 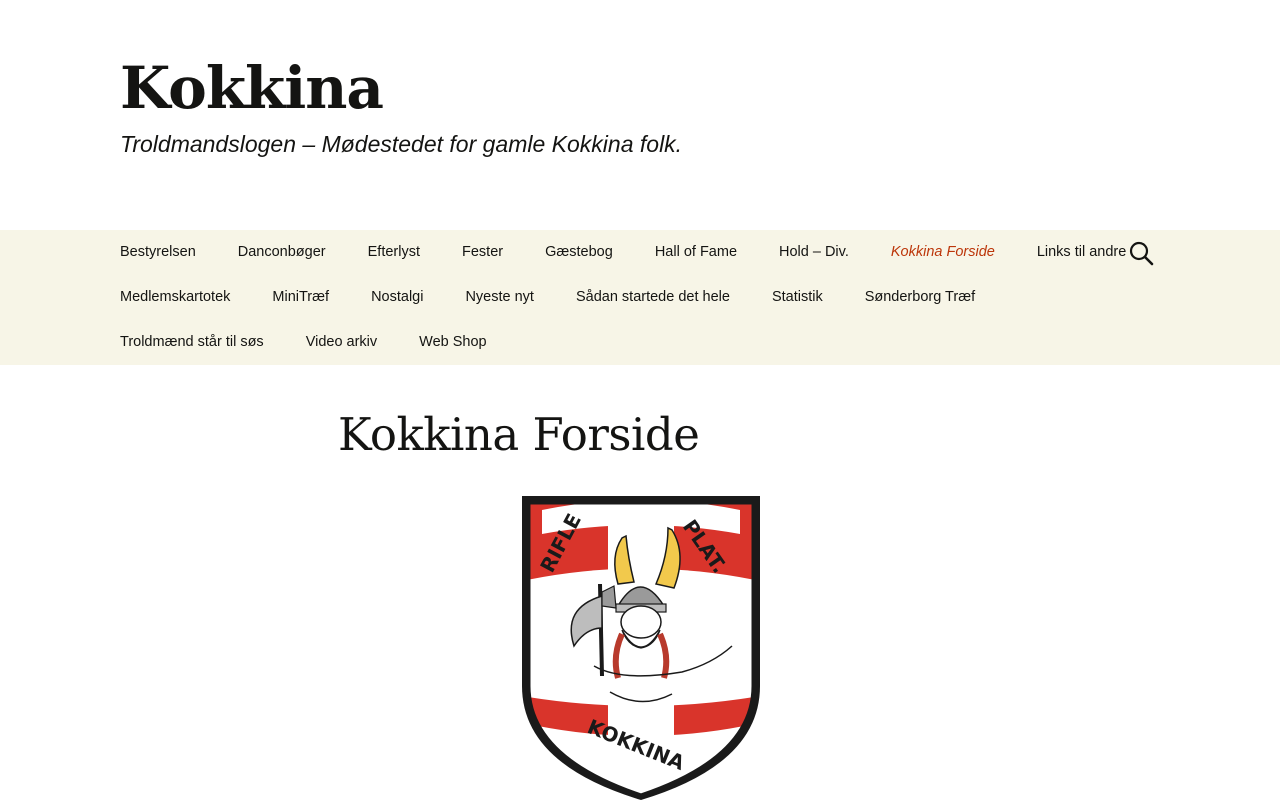 I want to click on nav-item-fester: Fester, so click(x=482, y=252).